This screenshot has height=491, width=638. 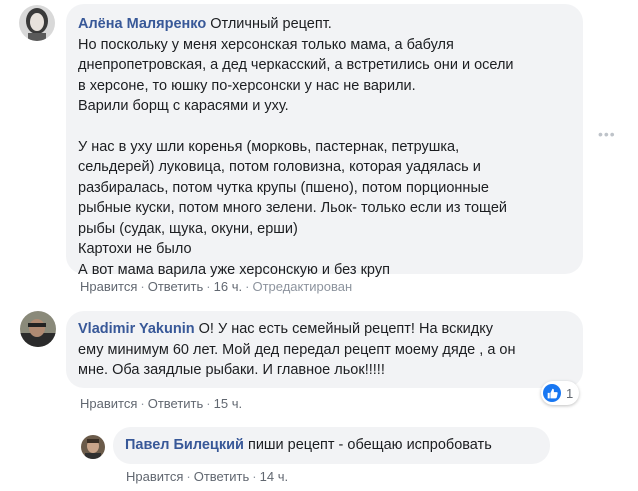 What do you see at coordinates (228, 403) in the screenshot?
I see `timestamp: 15 ч.` at bounding box center [228, 403].